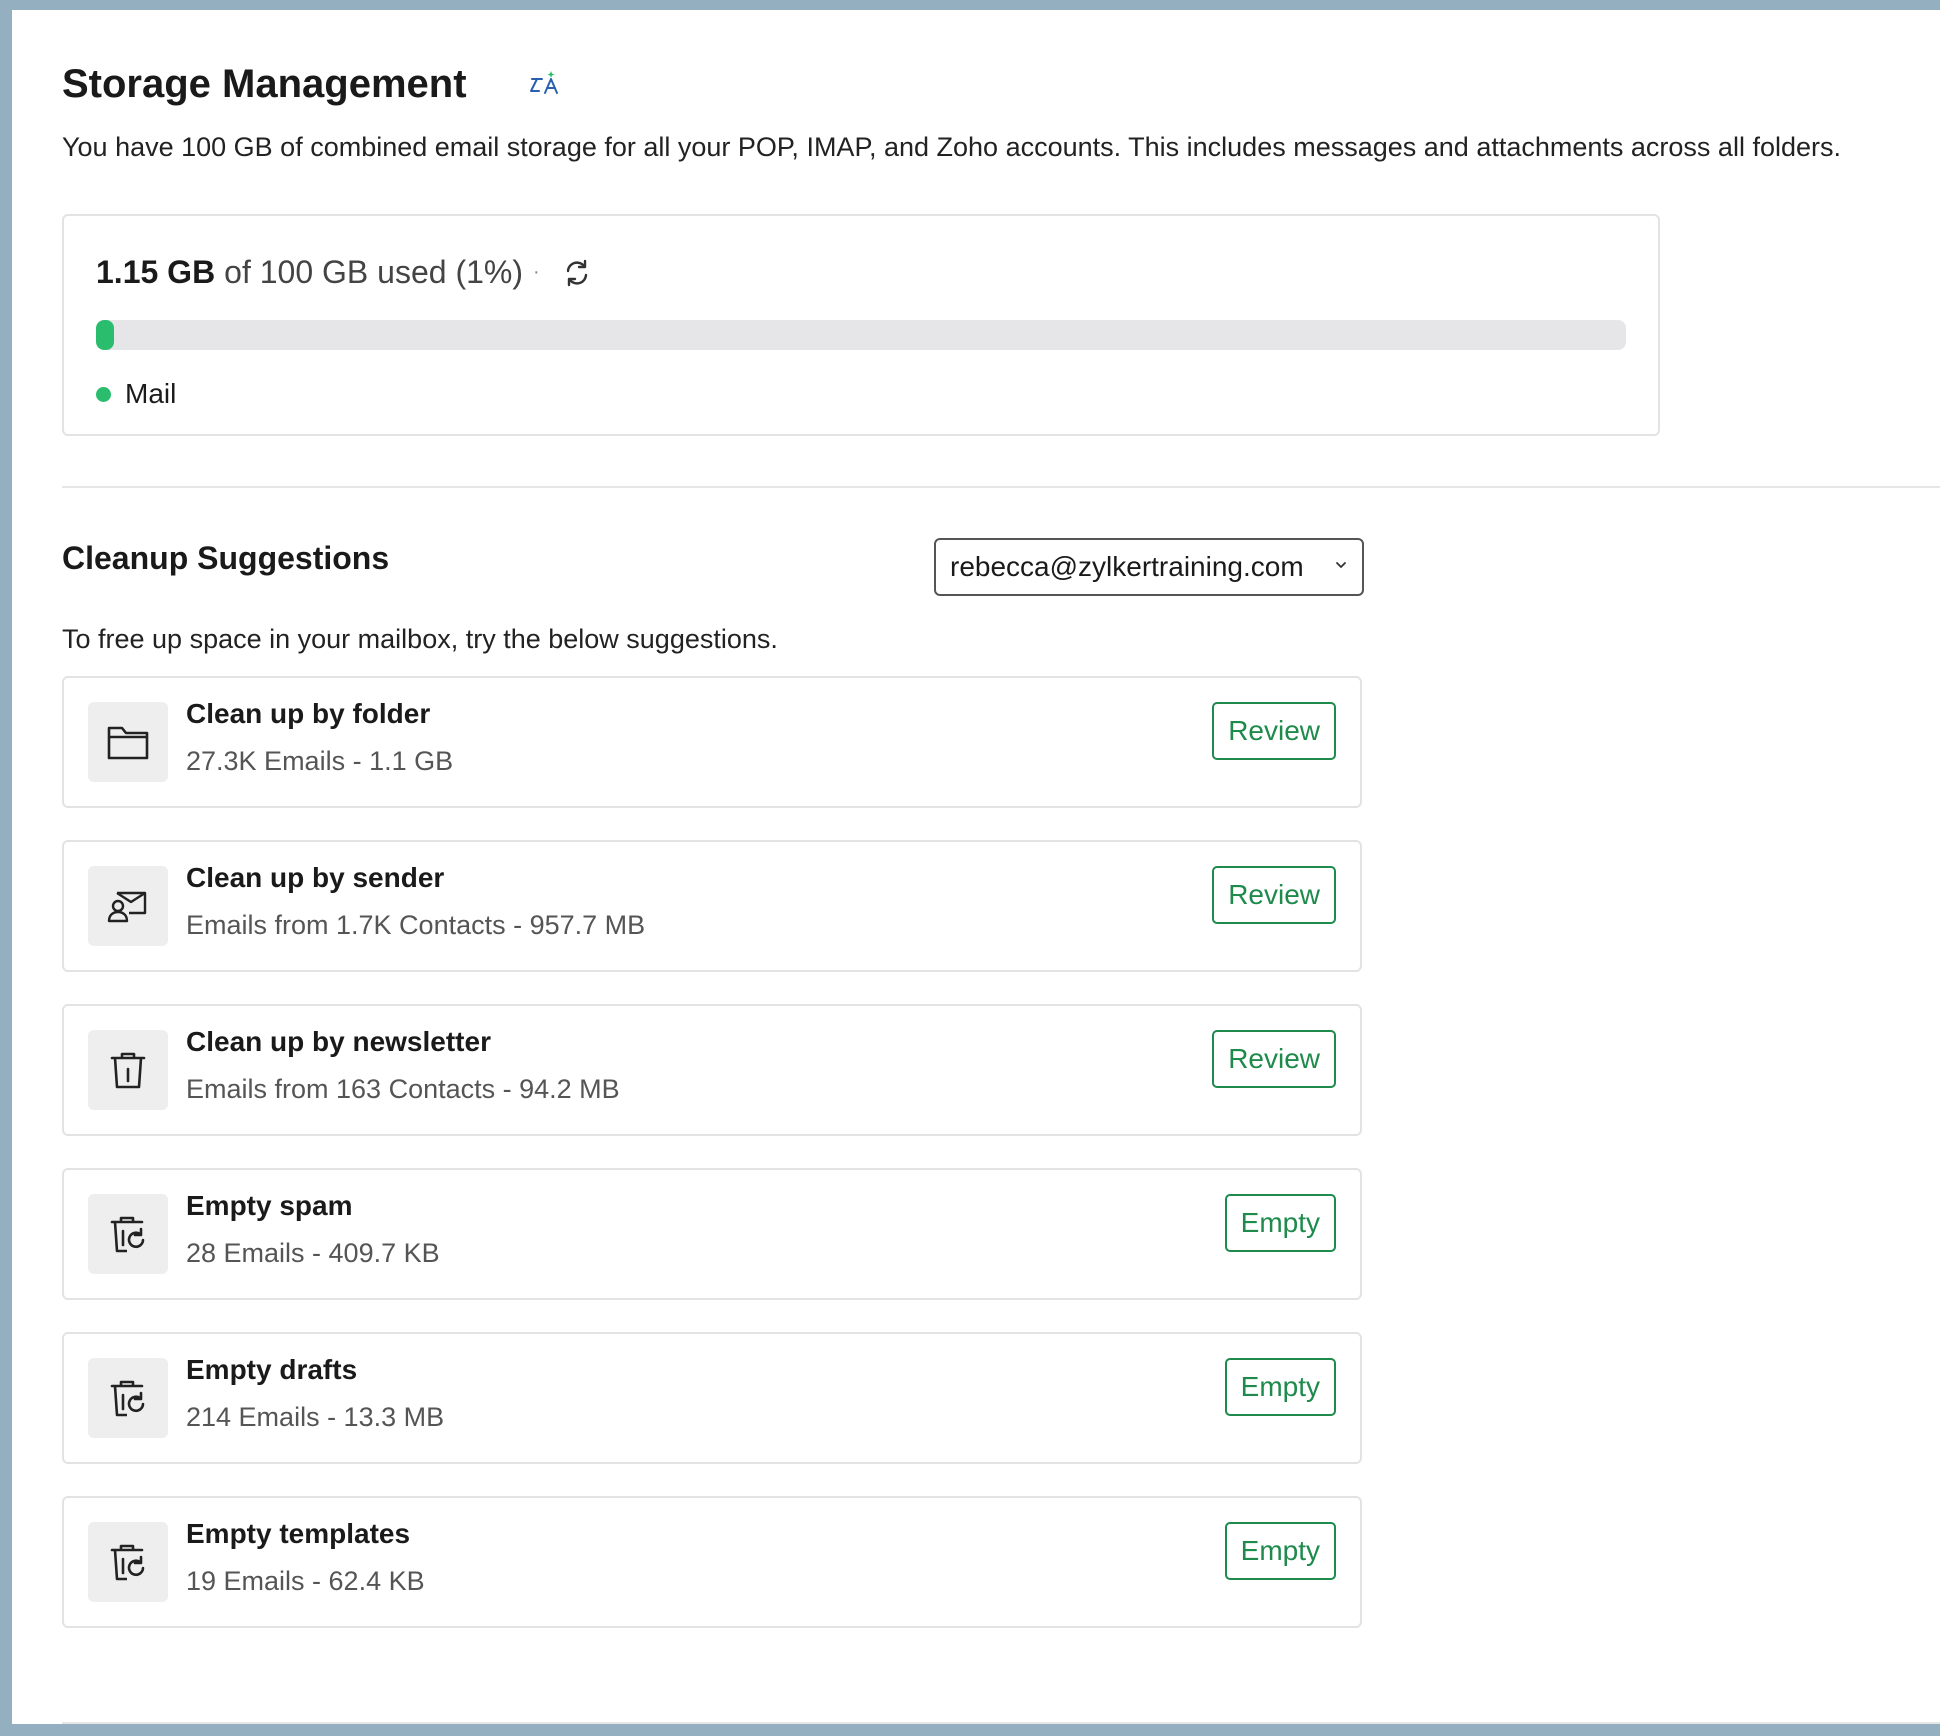 The height and width of the screenshot is (1736, 1940). I want to click on item-title: Empty drafts, so click(272, 1369).